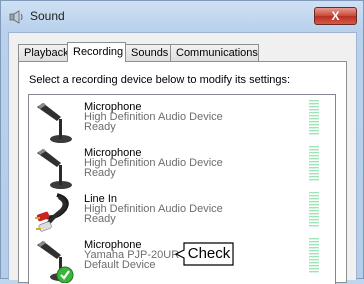 Image resolution: width=364 pixels, height=284 pixels. Describe the element at coordinates (214, 52) in the screenshot. I see `tab-communications: Communications` at that location.